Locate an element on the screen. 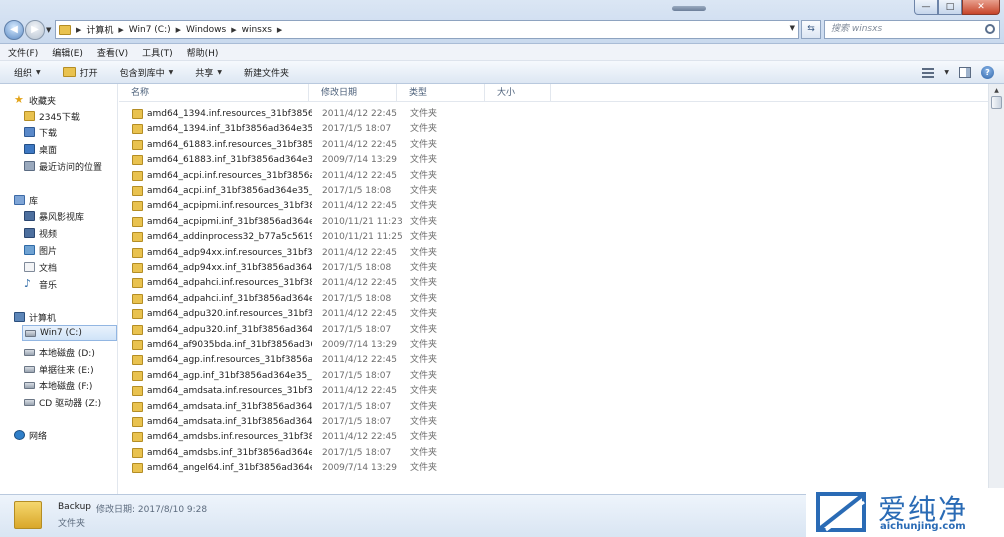 The width and height of the screenshot is (1004, 537). nav-item-music: ♪ 音乐 is located at coordinates (69, 284).